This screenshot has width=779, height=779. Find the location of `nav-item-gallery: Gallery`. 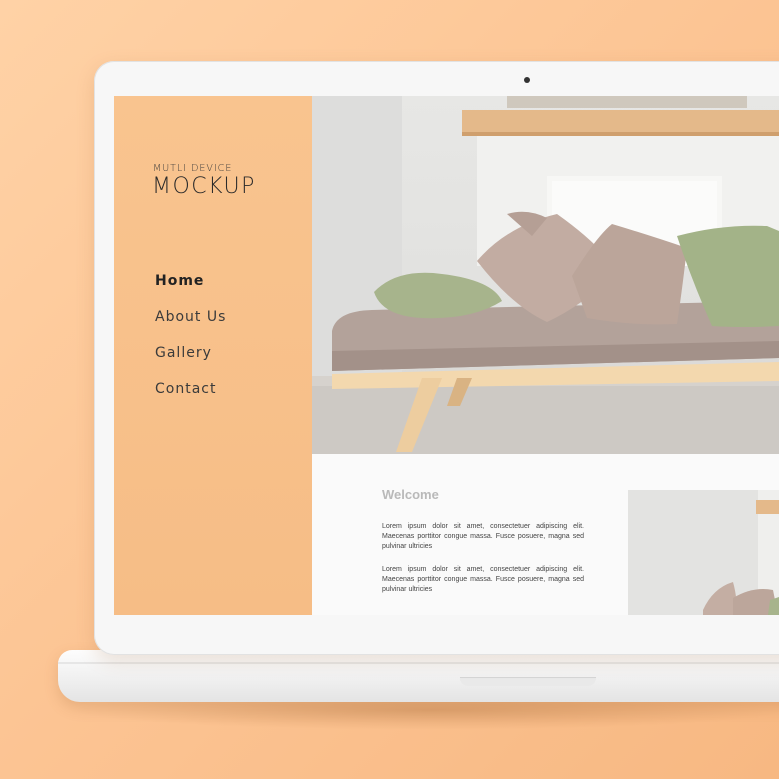

nav-item-gallery: Gallery is located at coordinates (190, 363).